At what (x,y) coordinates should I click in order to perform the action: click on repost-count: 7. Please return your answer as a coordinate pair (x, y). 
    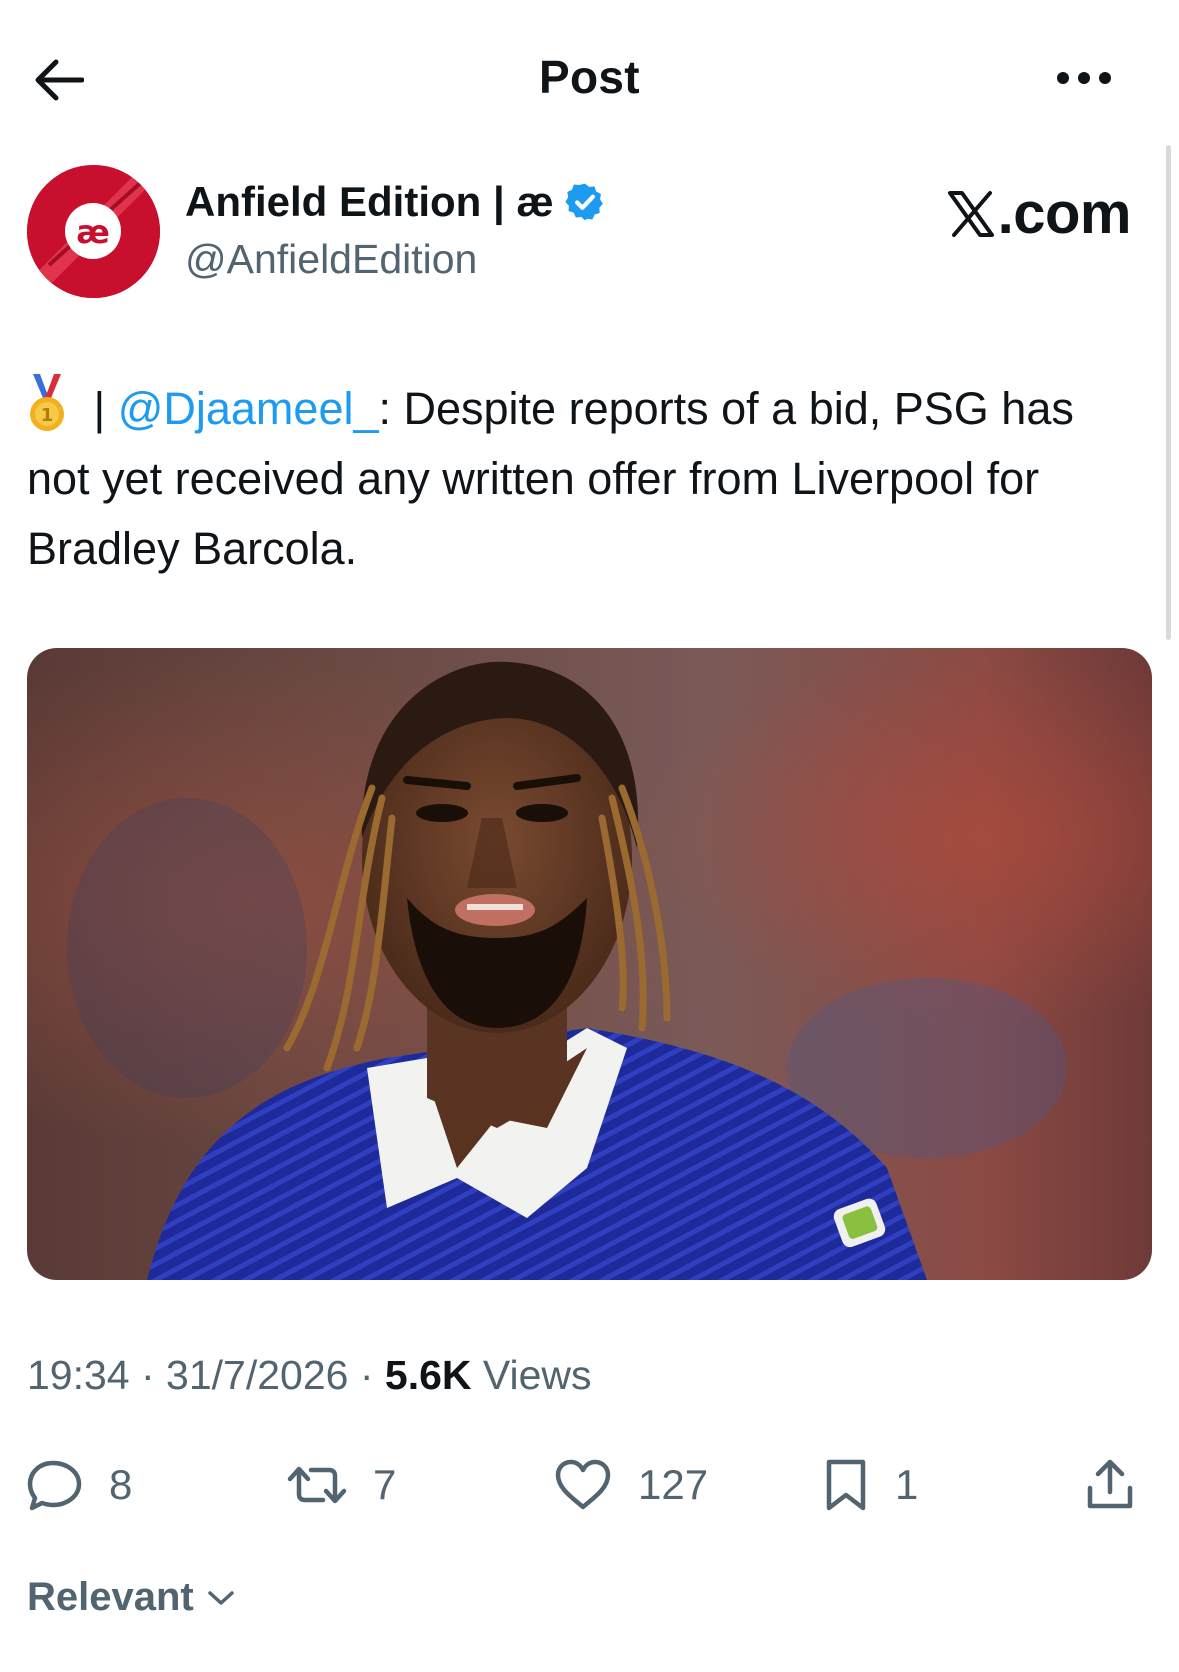
    Looking at the image, I should click on (385, 1484).